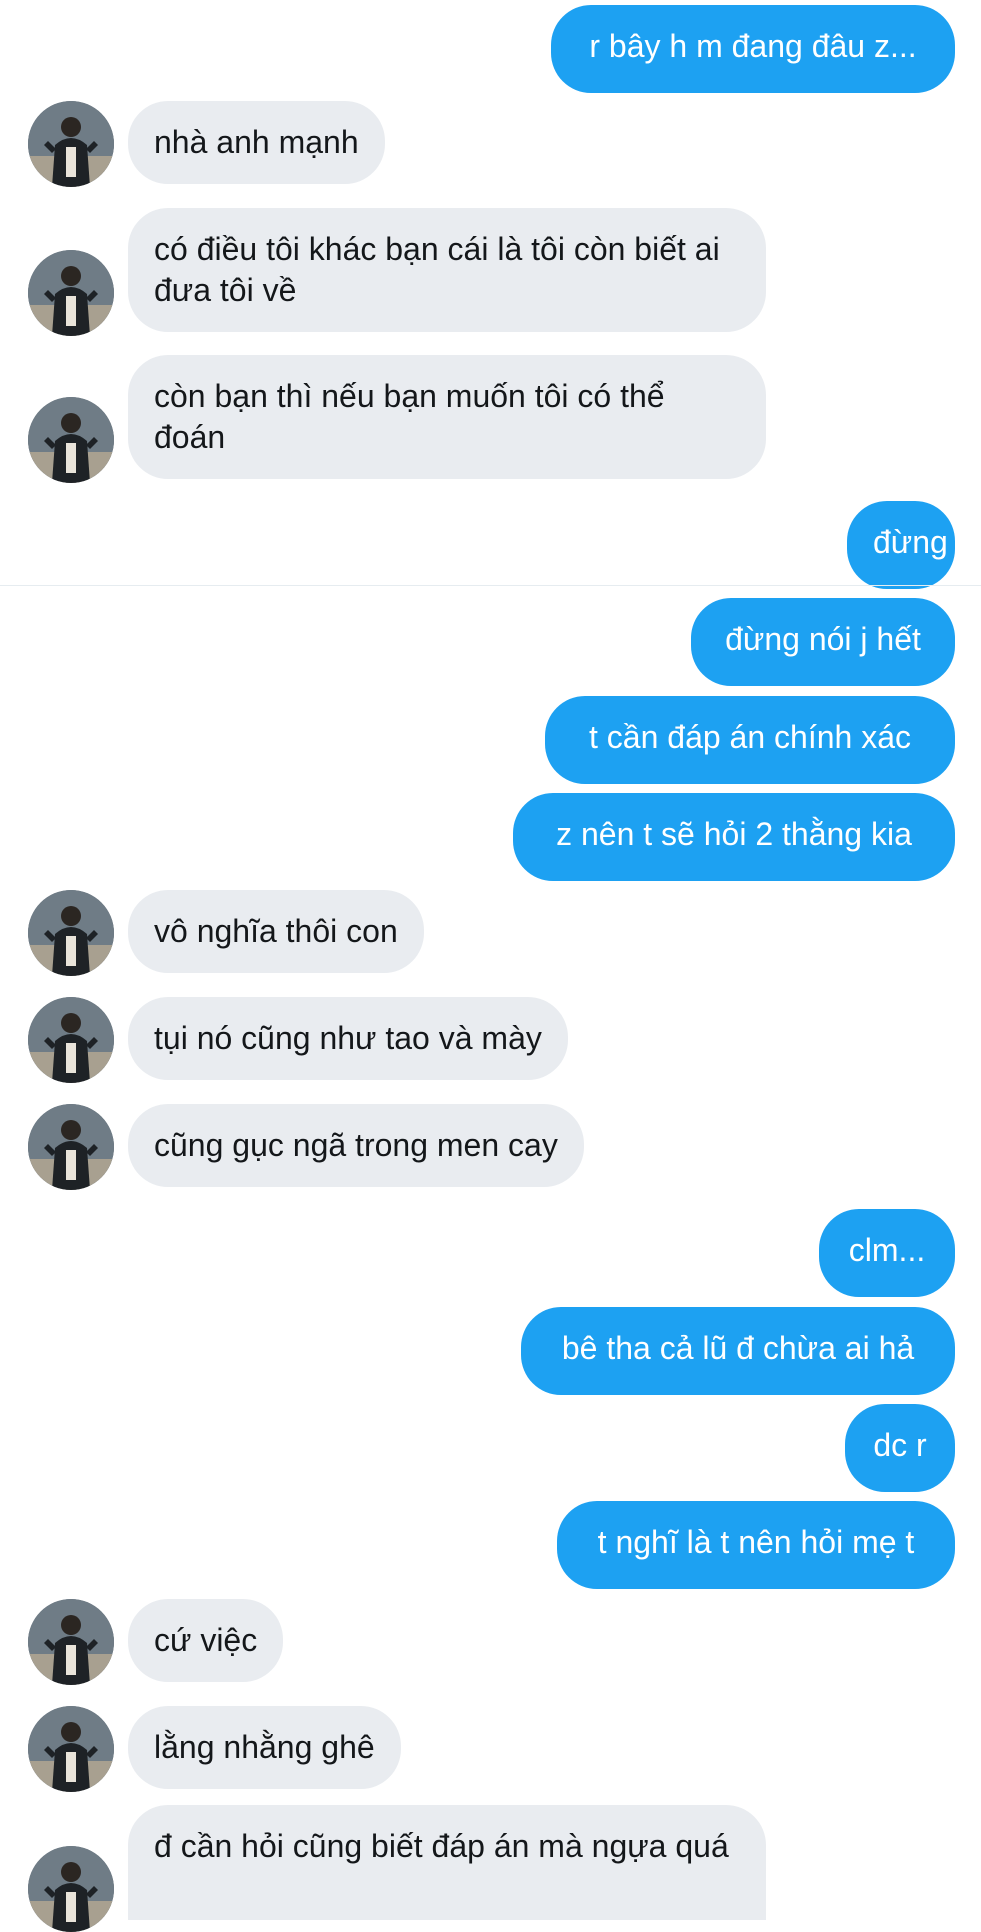 This screenshot has width=981, height=1932. I want to click on message-bubble-outgoing: t nghĩ là t nên hỏi mẹ t, so click(756, 1545).